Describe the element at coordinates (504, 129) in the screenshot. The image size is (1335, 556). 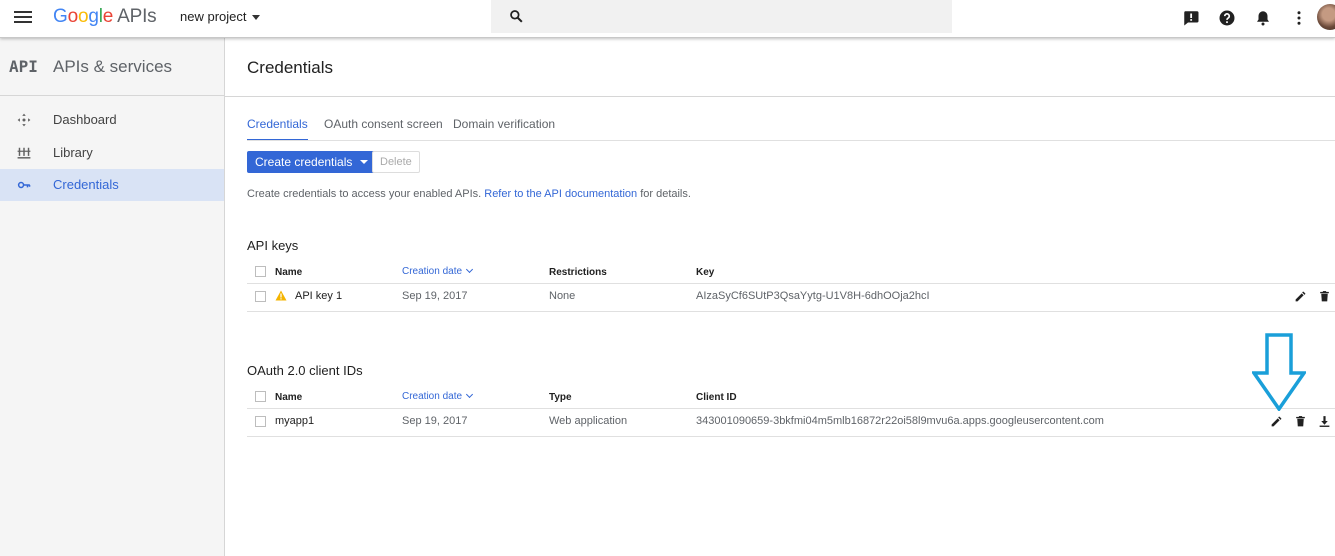
I see `tab-domain-verification: Domain verification` at that location.